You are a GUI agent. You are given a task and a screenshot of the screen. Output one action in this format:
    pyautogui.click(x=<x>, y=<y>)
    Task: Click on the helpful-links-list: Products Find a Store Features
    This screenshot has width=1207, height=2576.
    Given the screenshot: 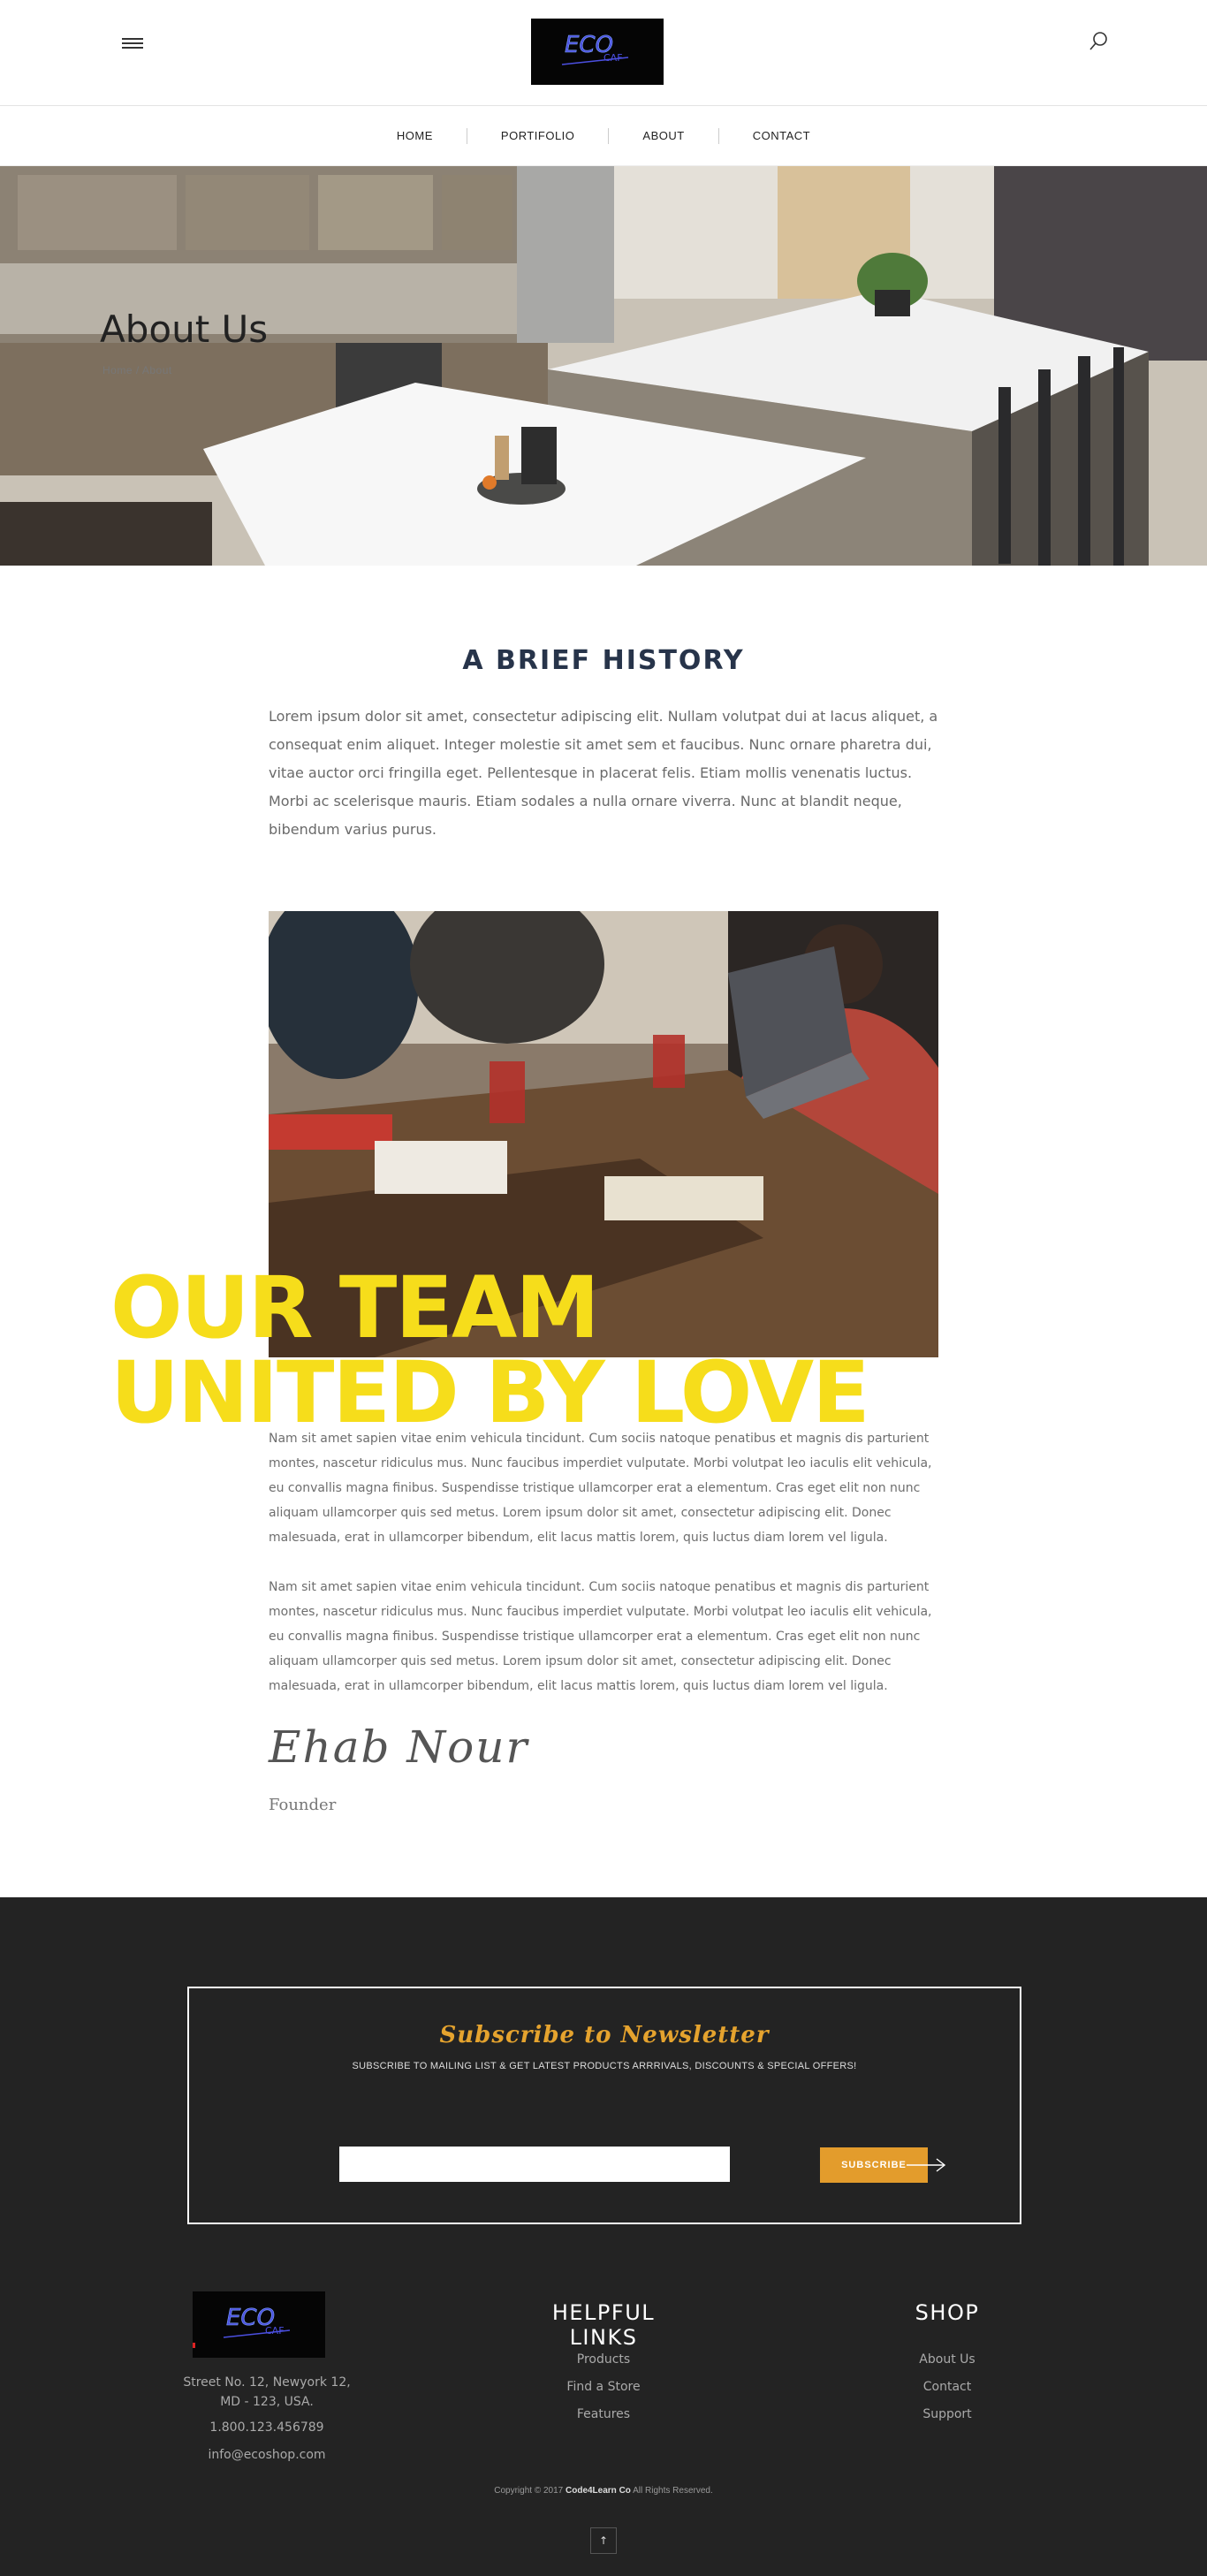 What is the action you would take?
    pyautogui.click(x=603, y=2387)
    